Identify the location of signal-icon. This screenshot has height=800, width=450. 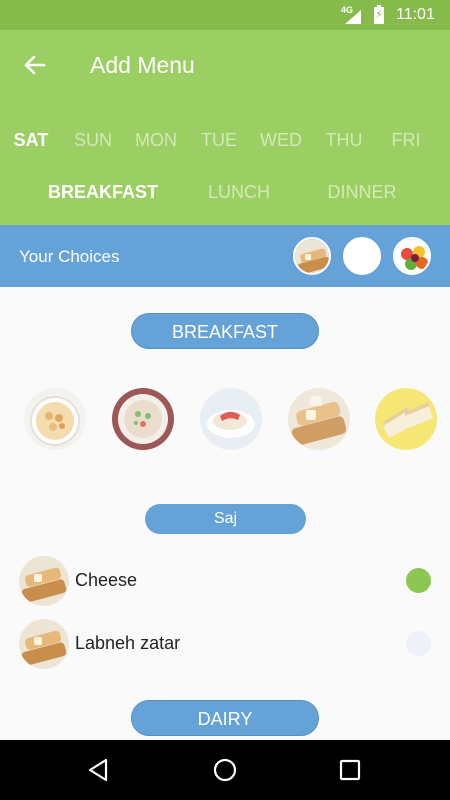
(353, 17).